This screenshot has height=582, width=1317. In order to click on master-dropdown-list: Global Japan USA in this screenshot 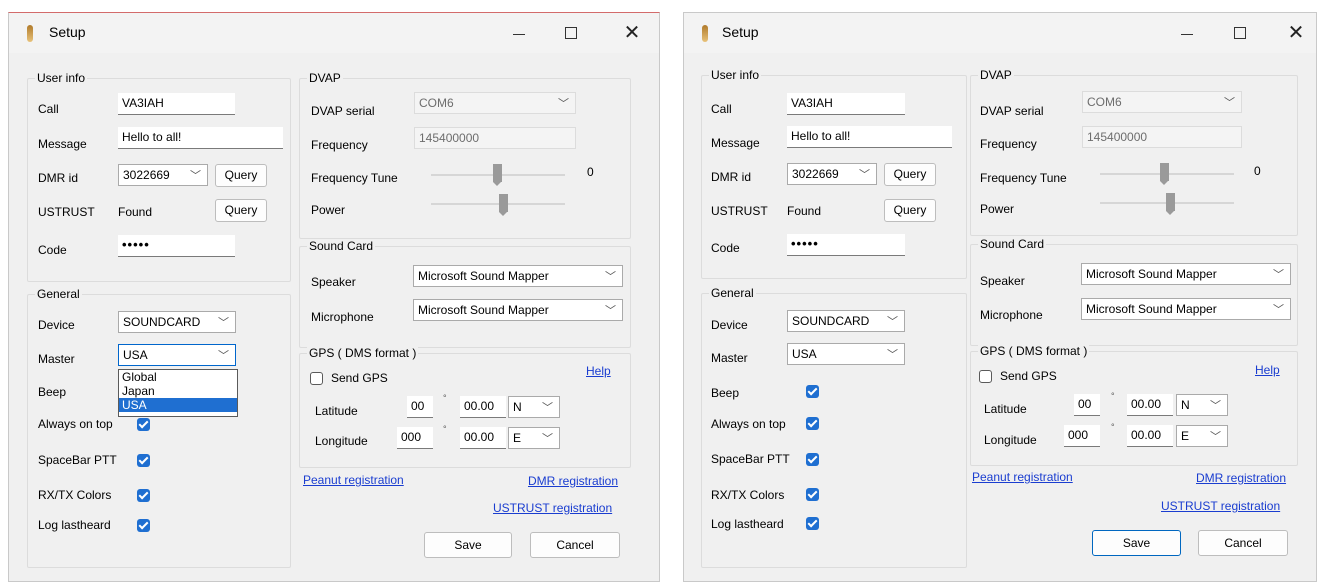, I will do `click(178, 393)`.